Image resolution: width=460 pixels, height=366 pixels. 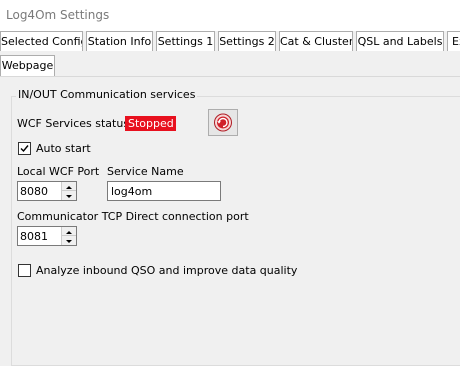 I want to click on tcp-port-value: 8081, so click(x=34, y=236).